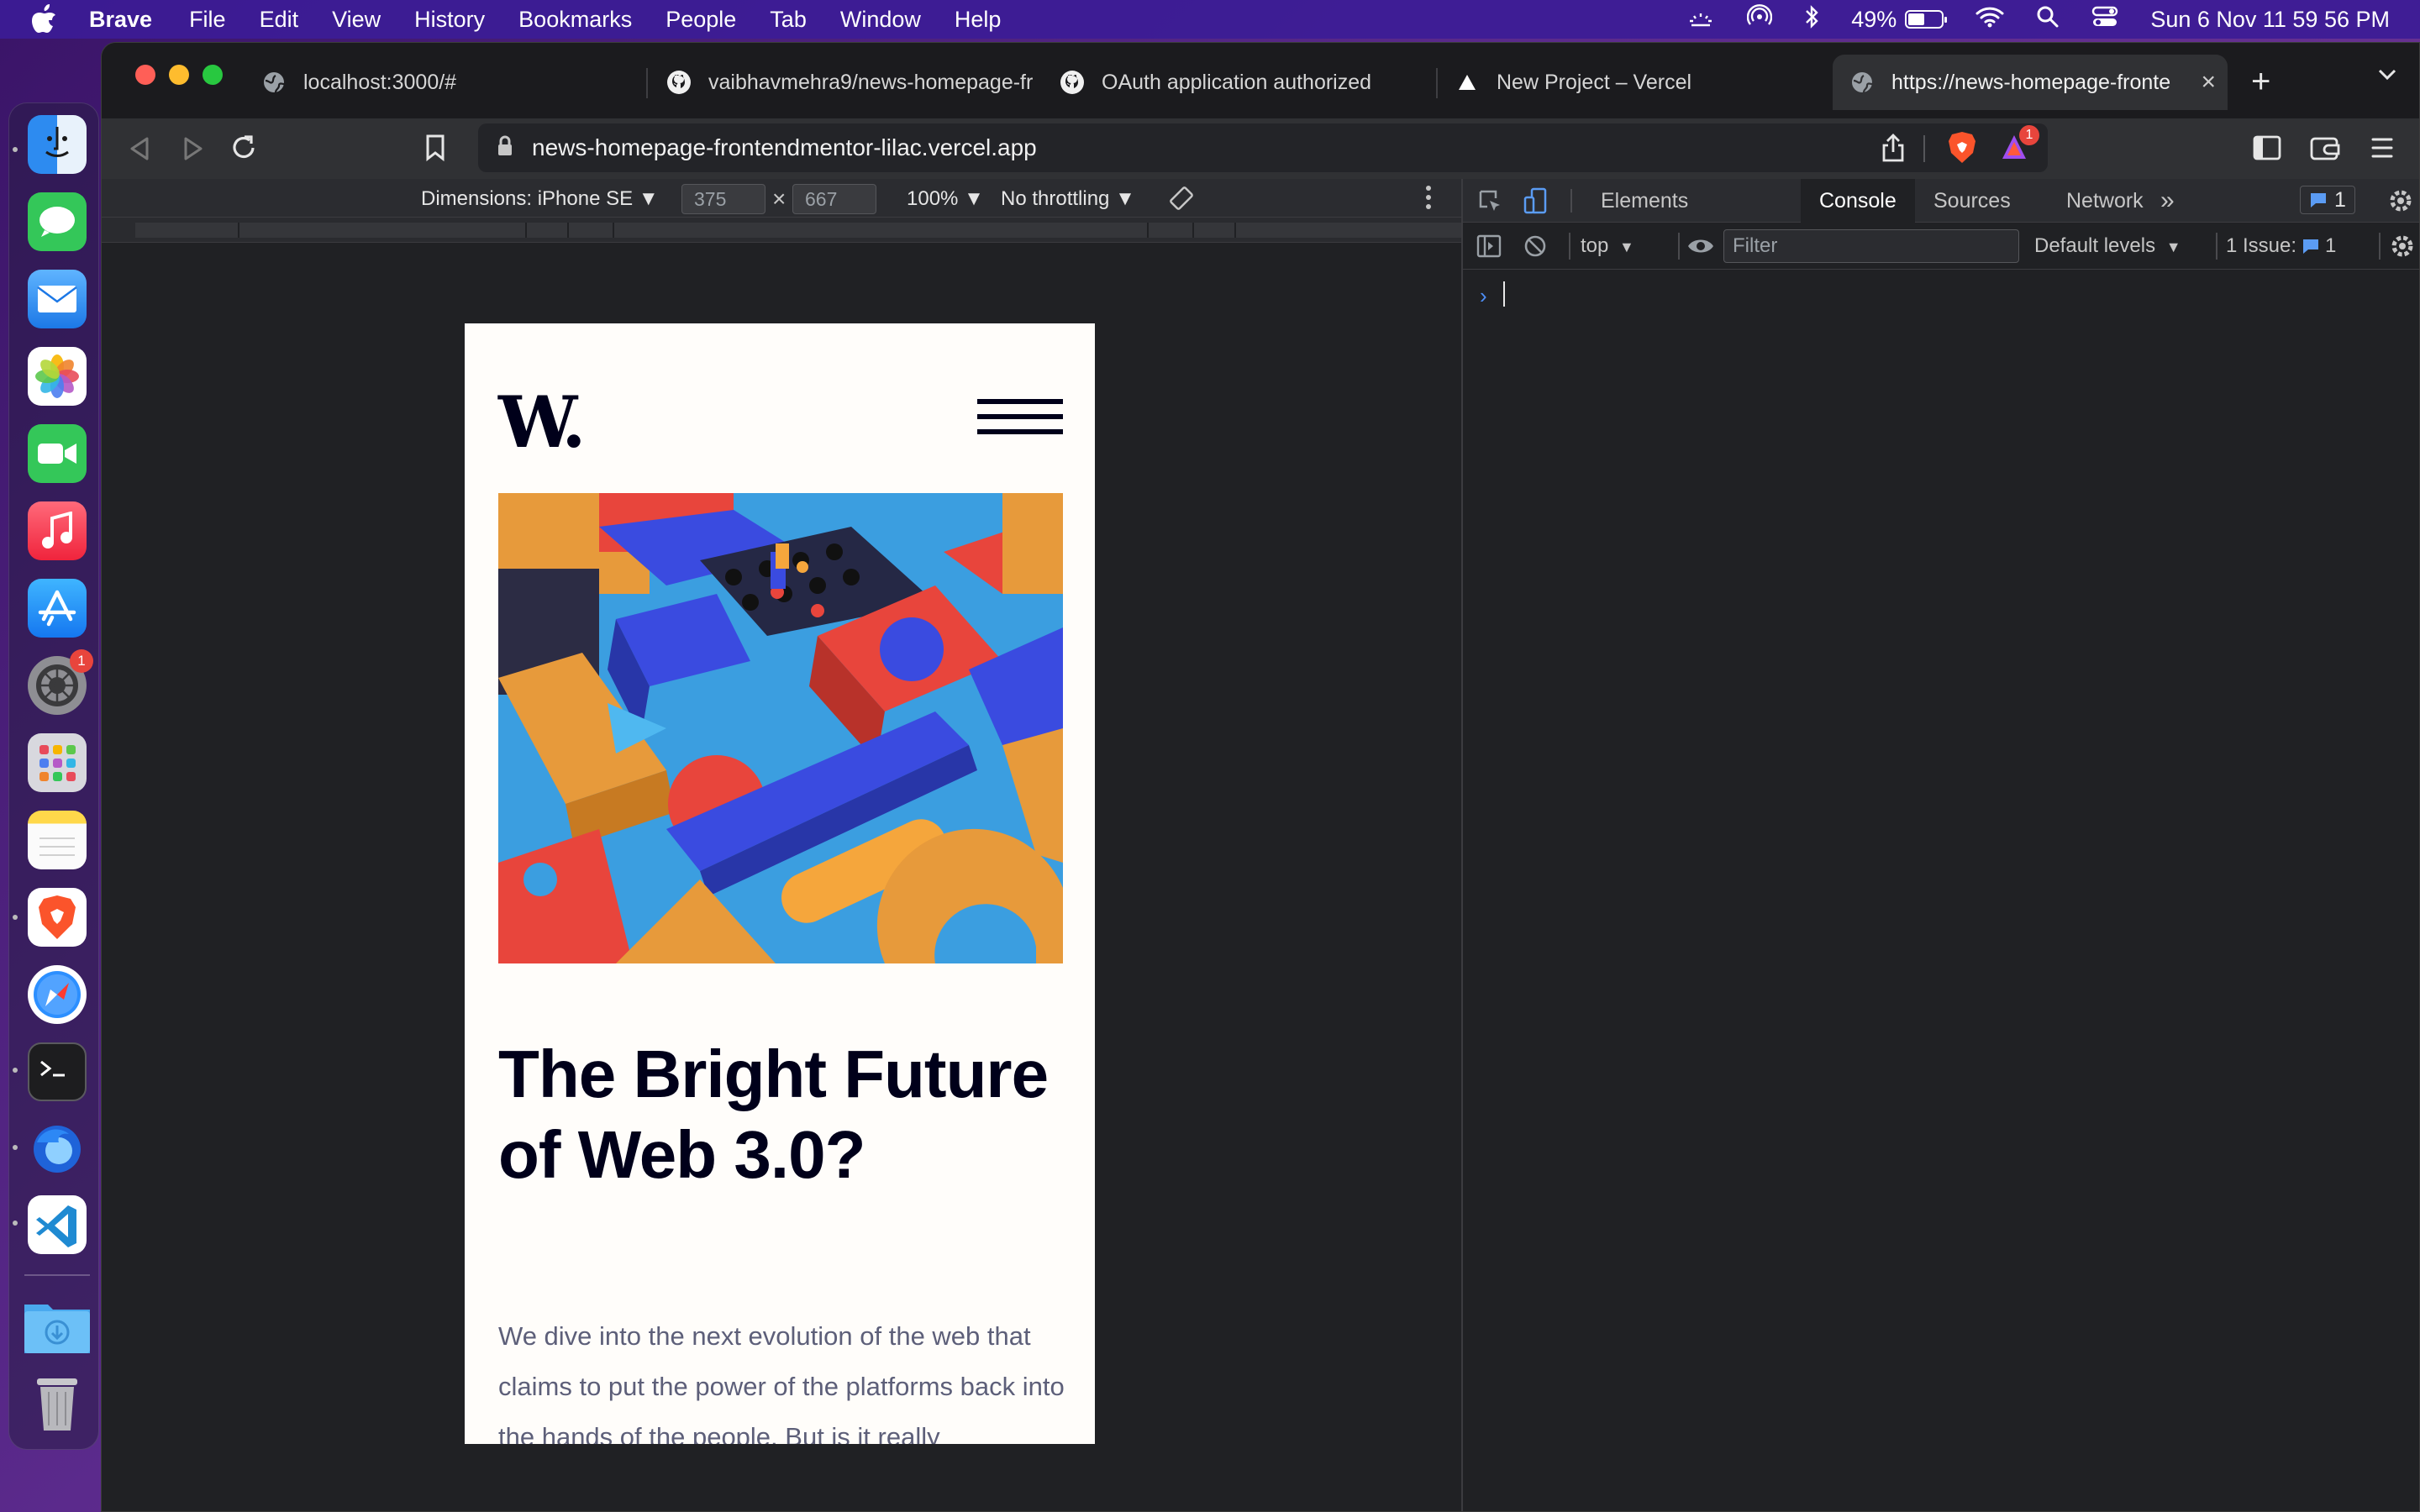 The height and width of the screenshot is (1512, 2420). Describe the element at coordinates (58, 376) in the screenshot. I see `photos-icon` at that location.